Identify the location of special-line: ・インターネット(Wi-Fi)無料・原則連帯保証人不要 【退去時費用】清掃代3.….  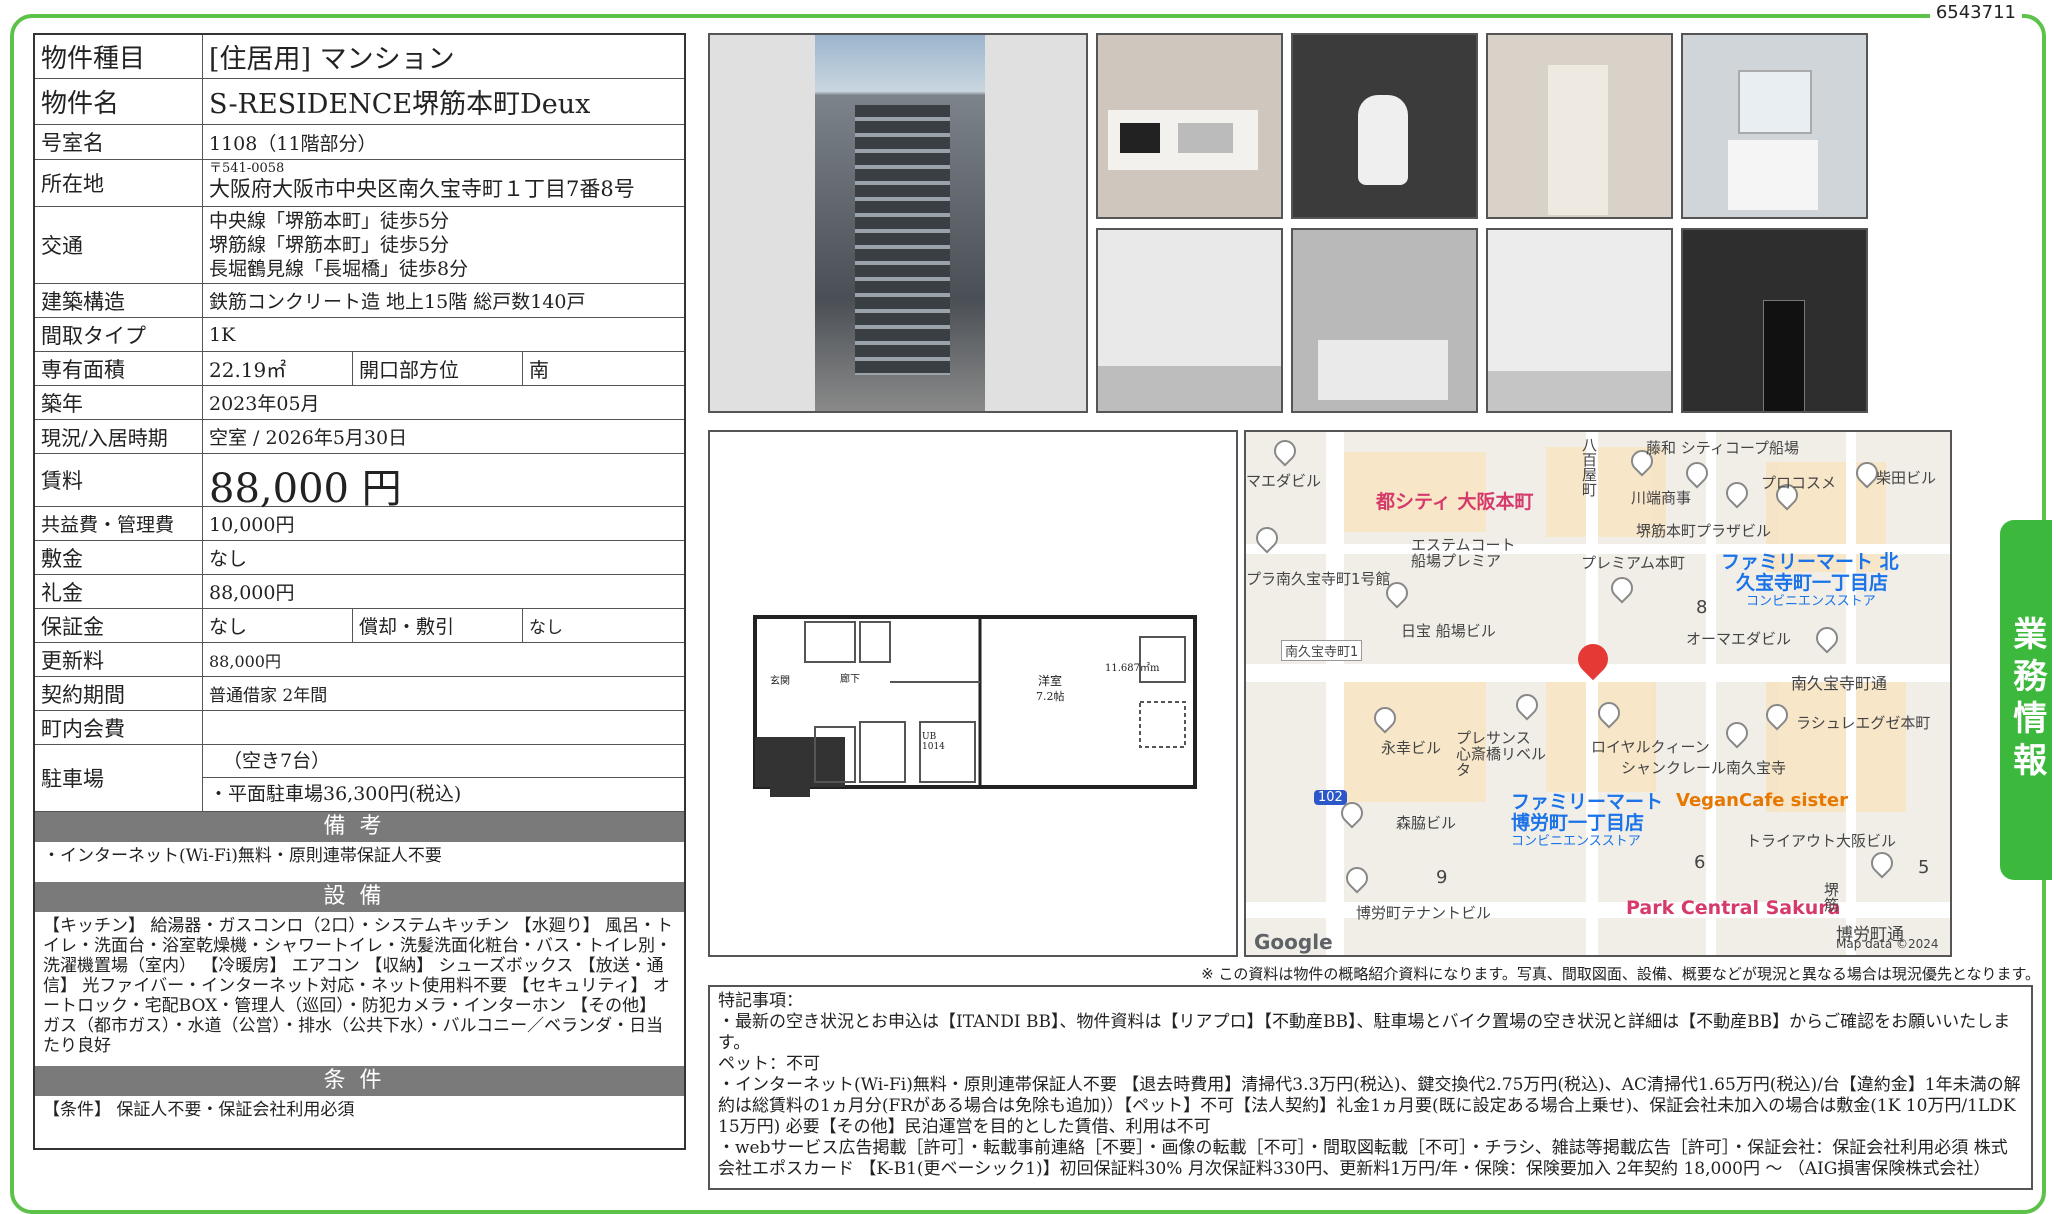
(1369, 1106).